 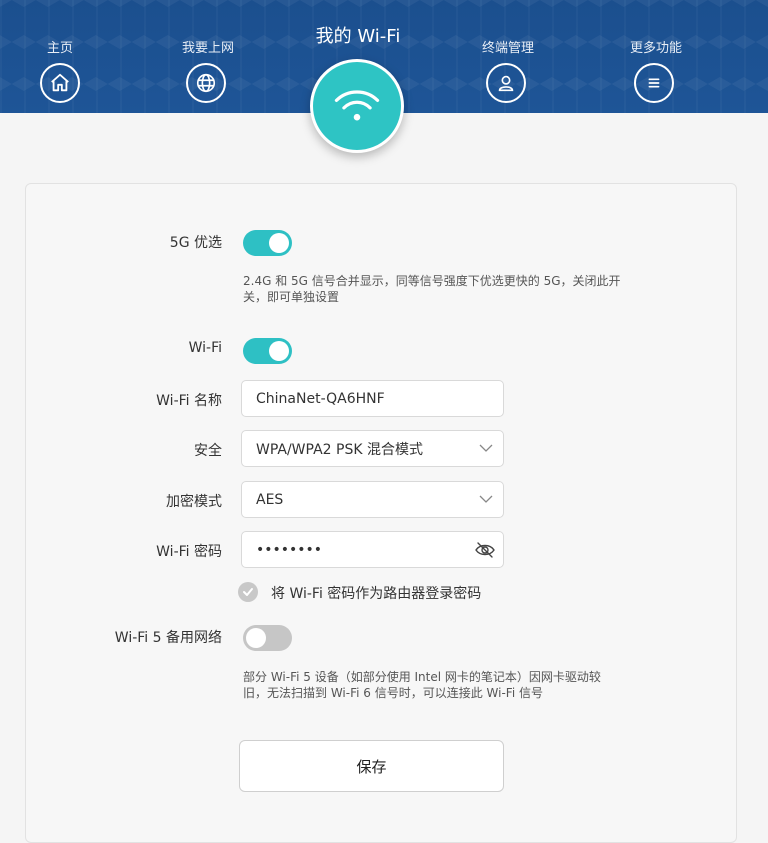 I want to click on wifi5-backup-label: Wi-Fi 5 备用网络, so click(x=168, y=638).